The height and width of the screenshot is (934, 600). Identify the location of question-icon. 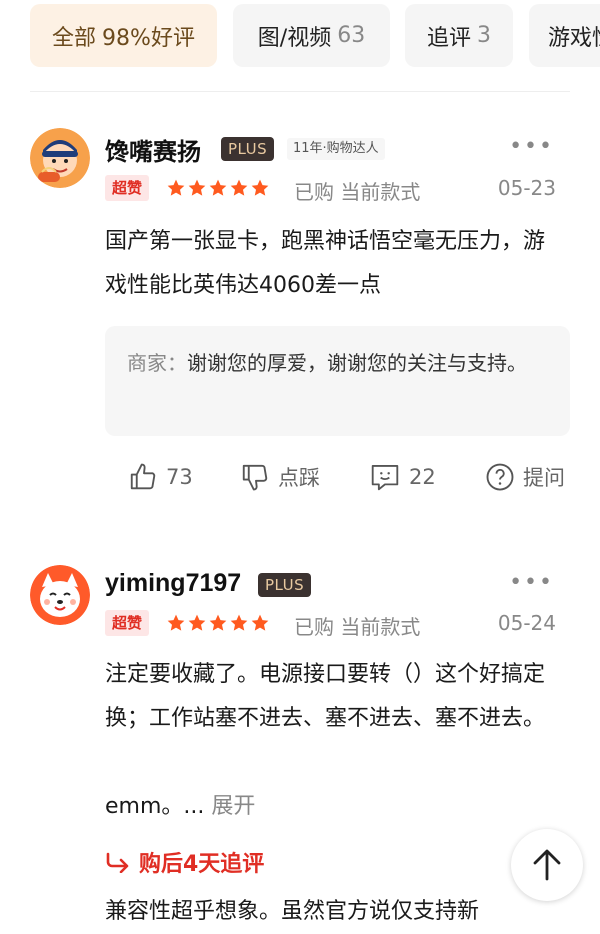
(500, 477).